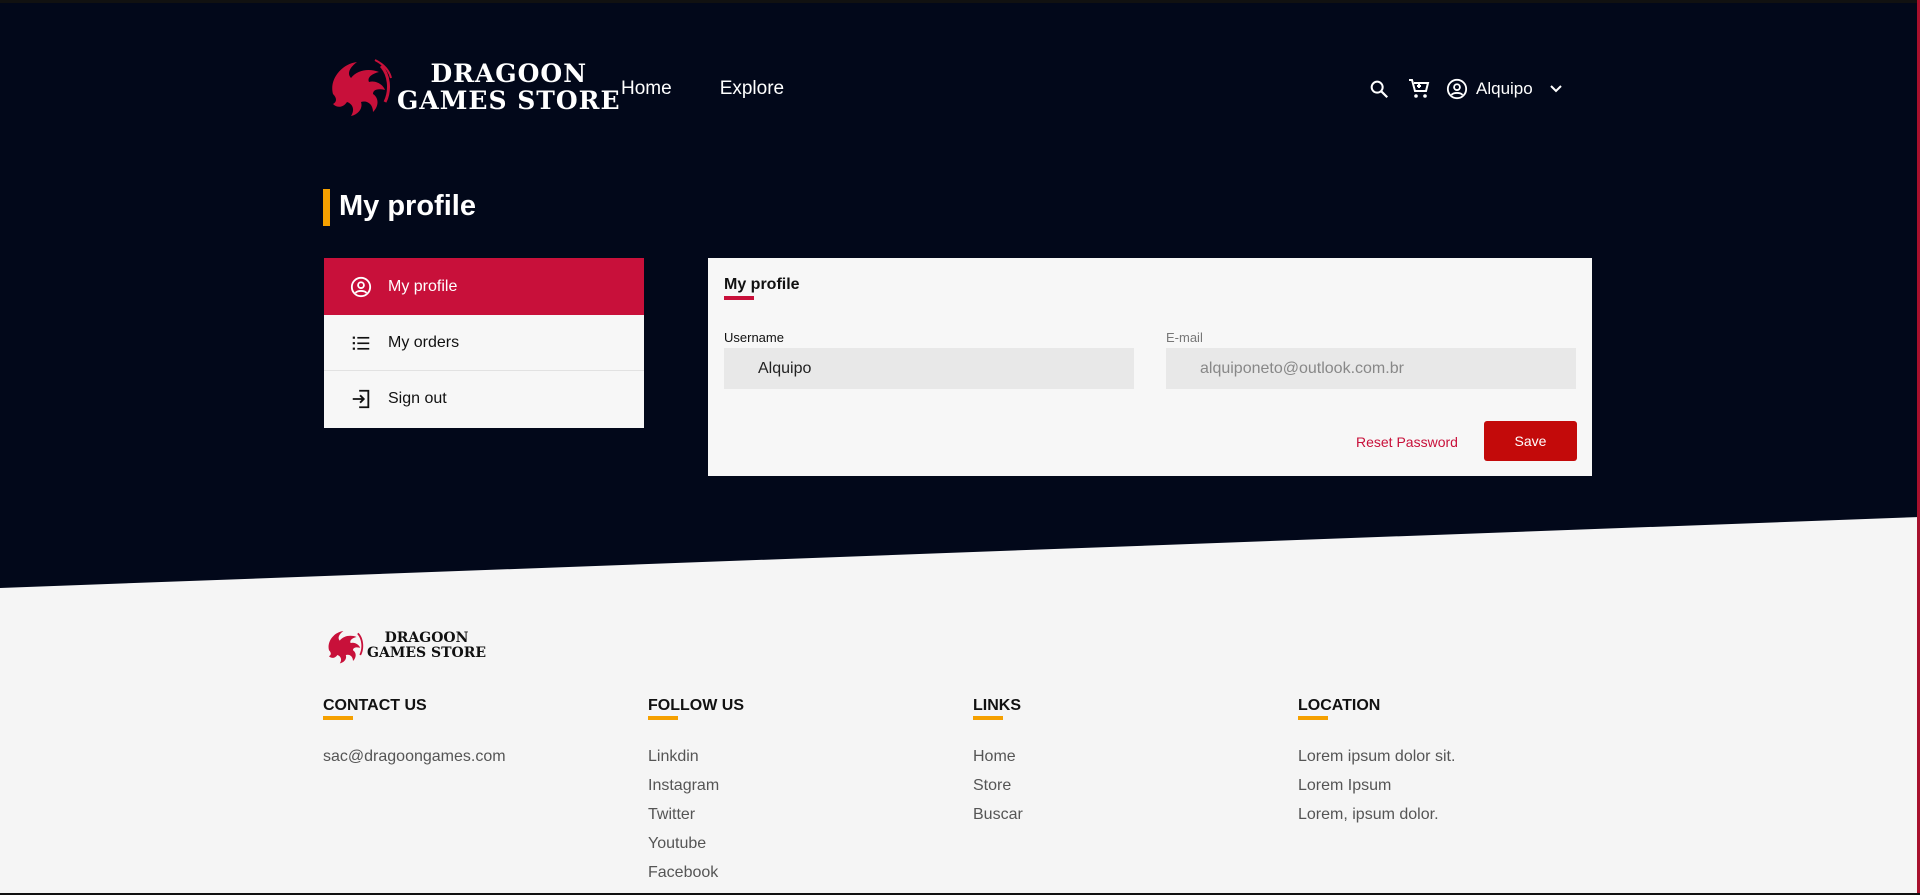  Describe the element at coordinates (696, 785) in the screenshot. I see `footer-link-instagram: Instagram` at that location.